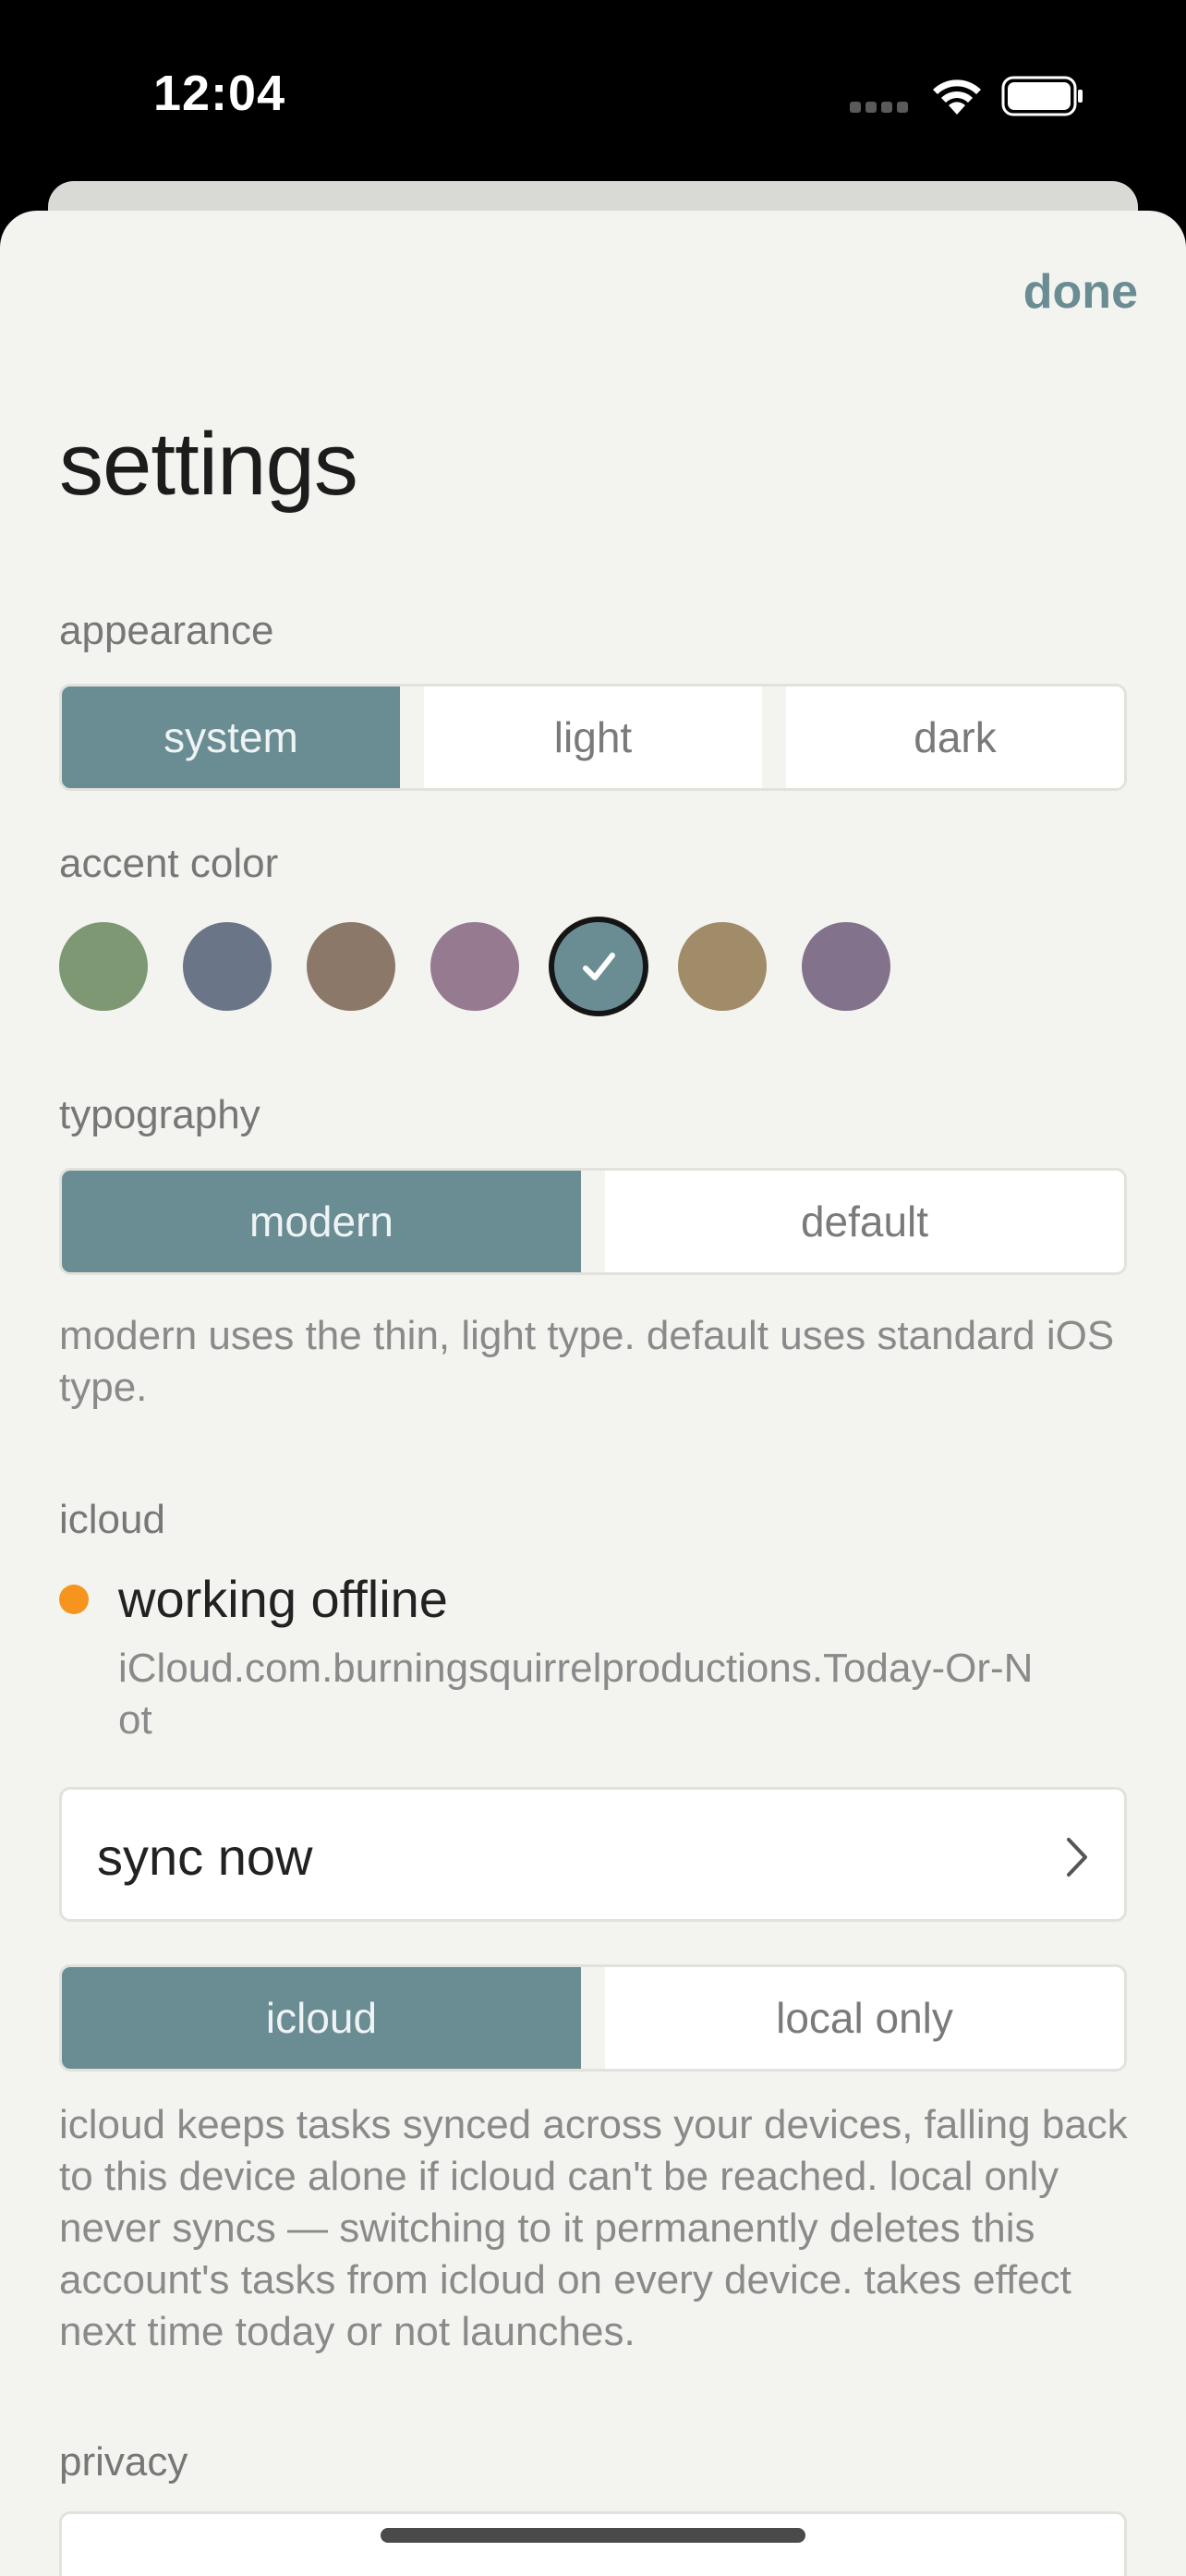 This screenshot has height=2576, width=1186. What do you see at coordinates (231, 737) in the screenshot?
I see `appearance-option-system: system` at bounding box center [231, 737].